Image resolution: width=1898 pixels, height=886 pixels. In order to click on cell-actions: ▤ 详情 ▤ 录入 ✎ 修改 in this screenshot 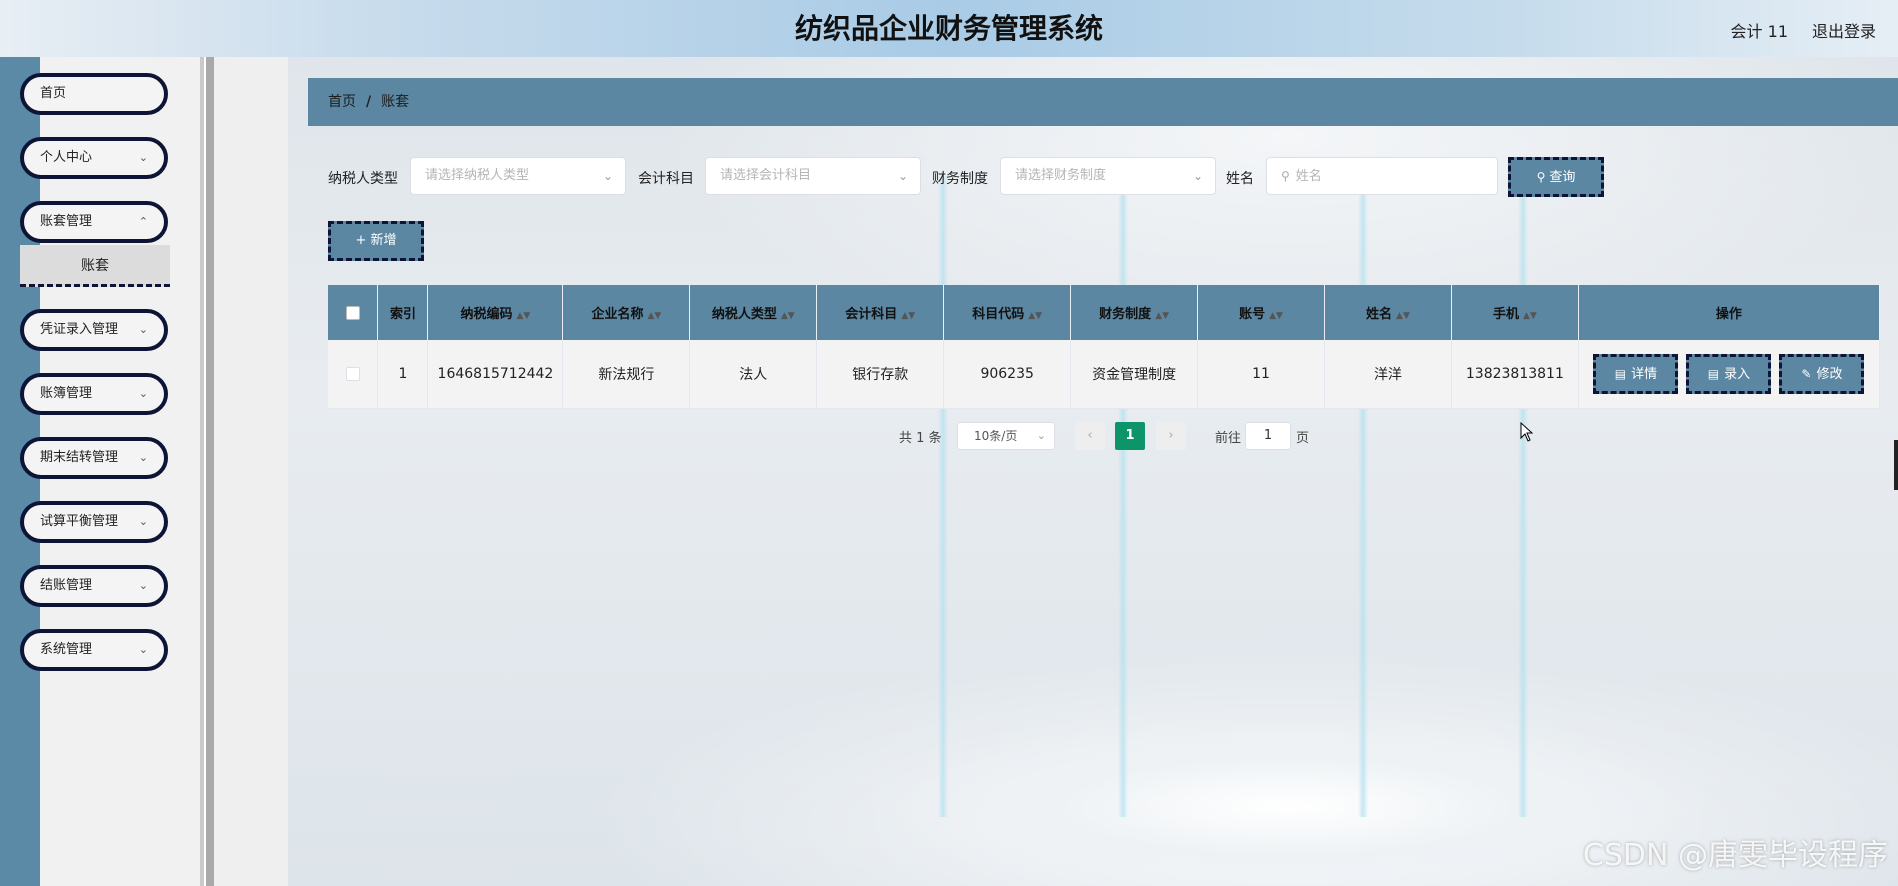, I will do `click(1729, 374)`.